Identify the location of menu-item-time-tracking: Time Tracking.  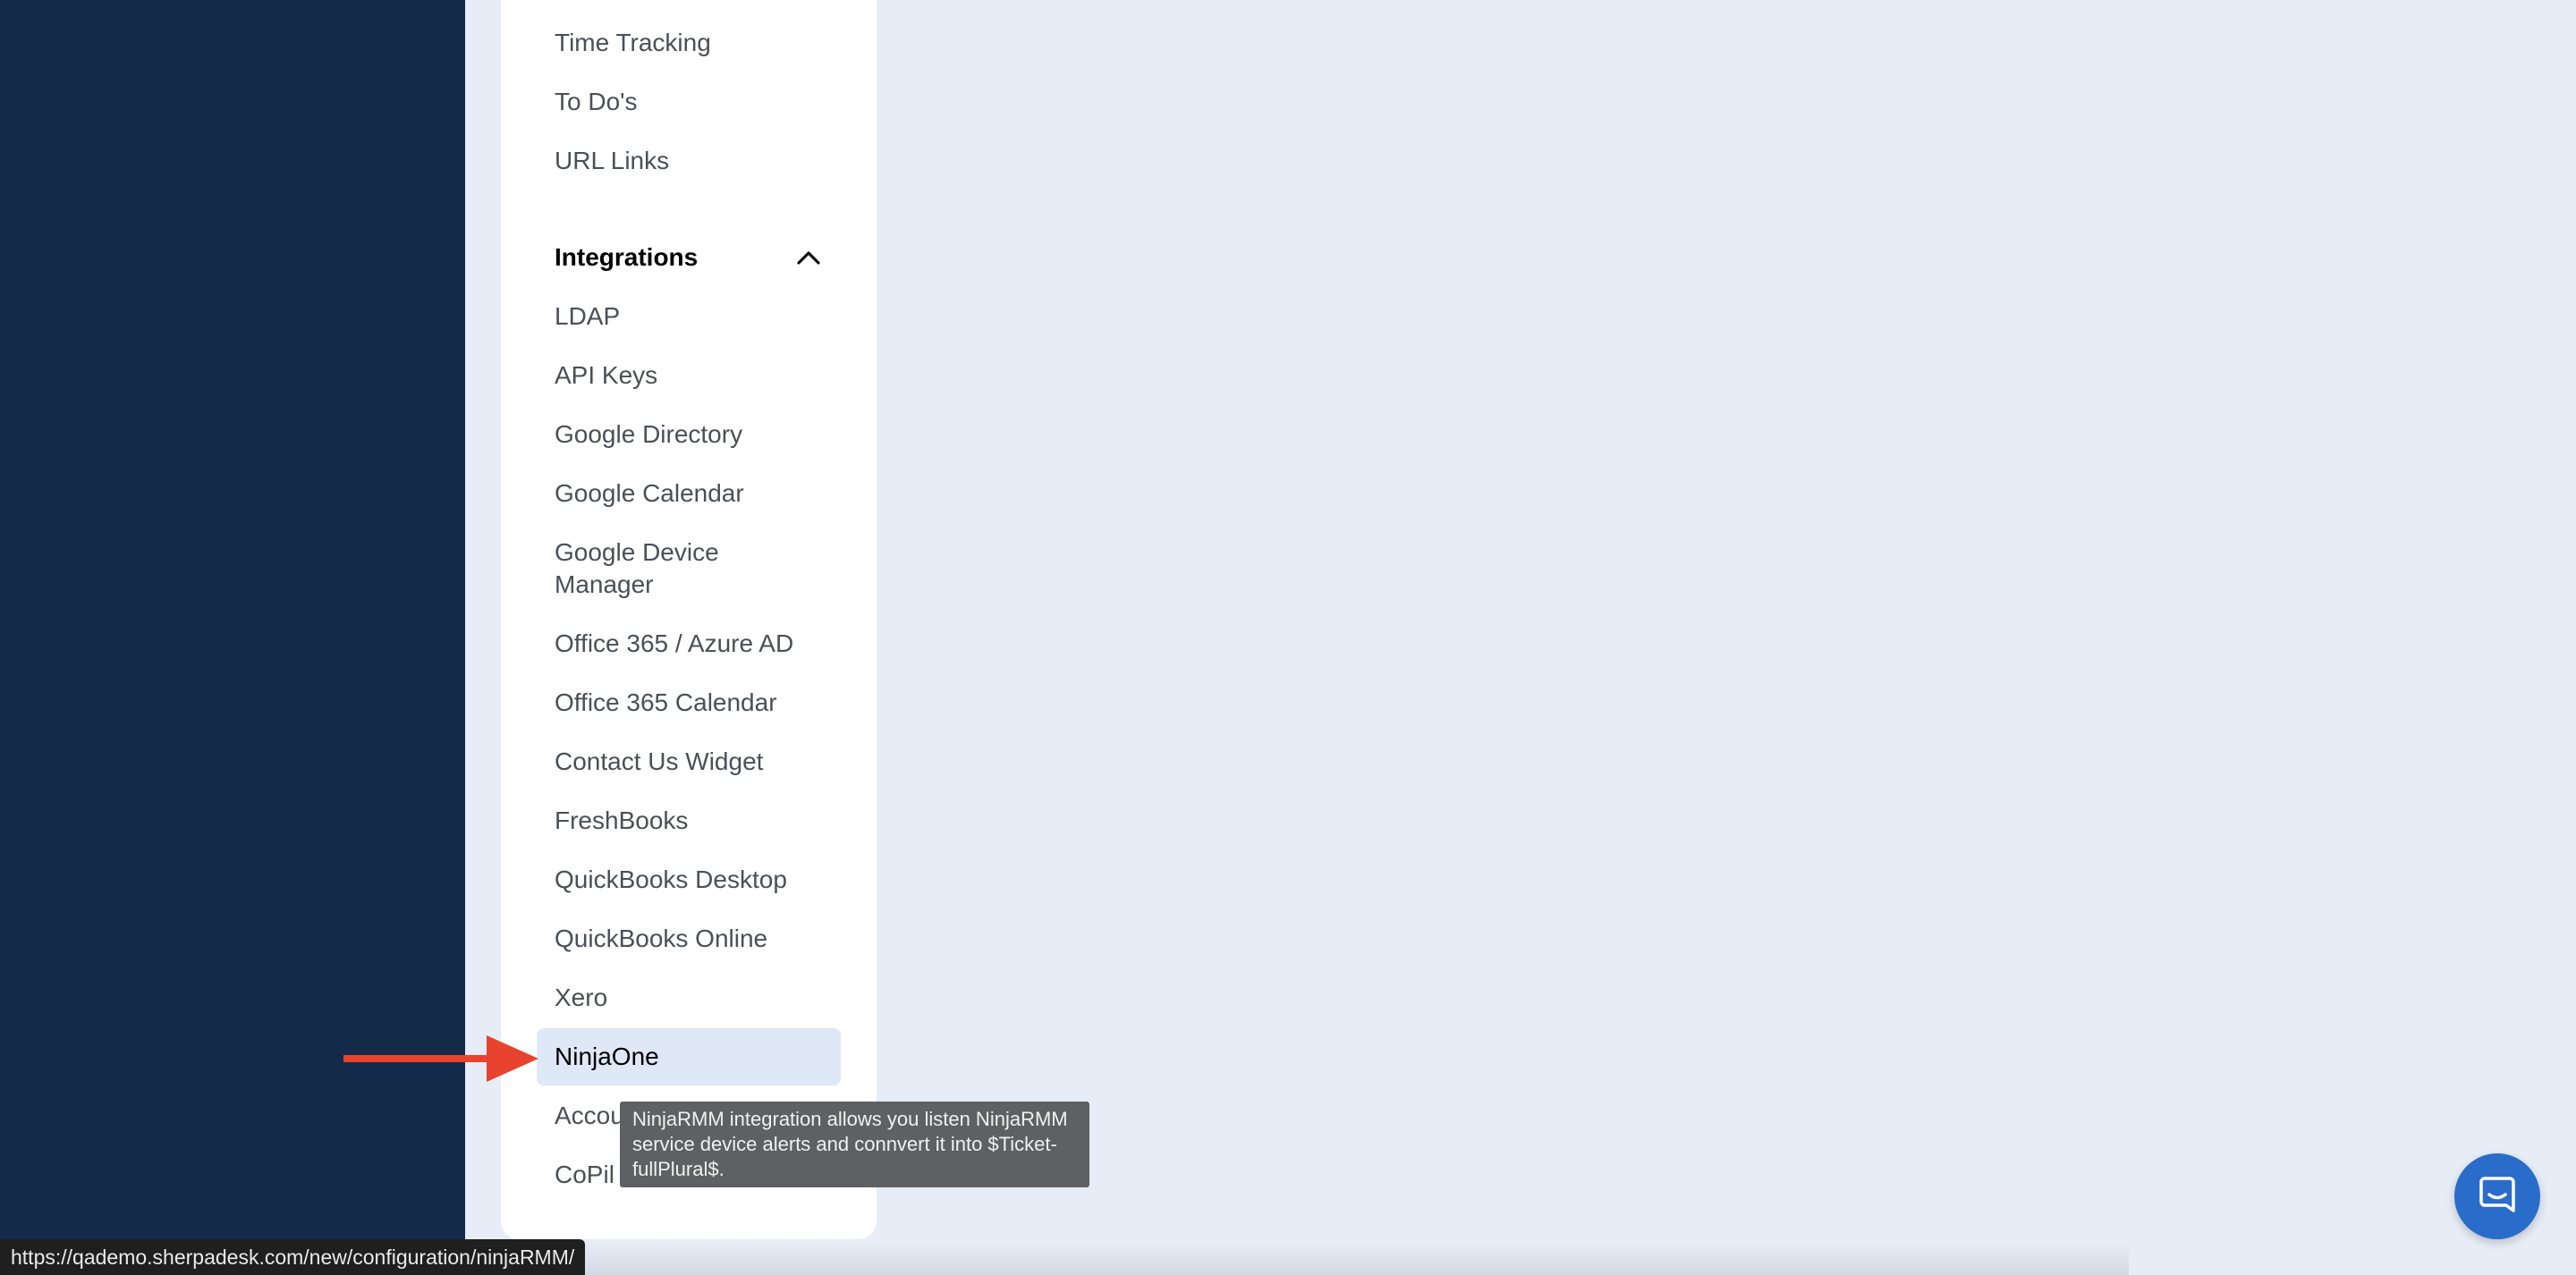
(689, 43).